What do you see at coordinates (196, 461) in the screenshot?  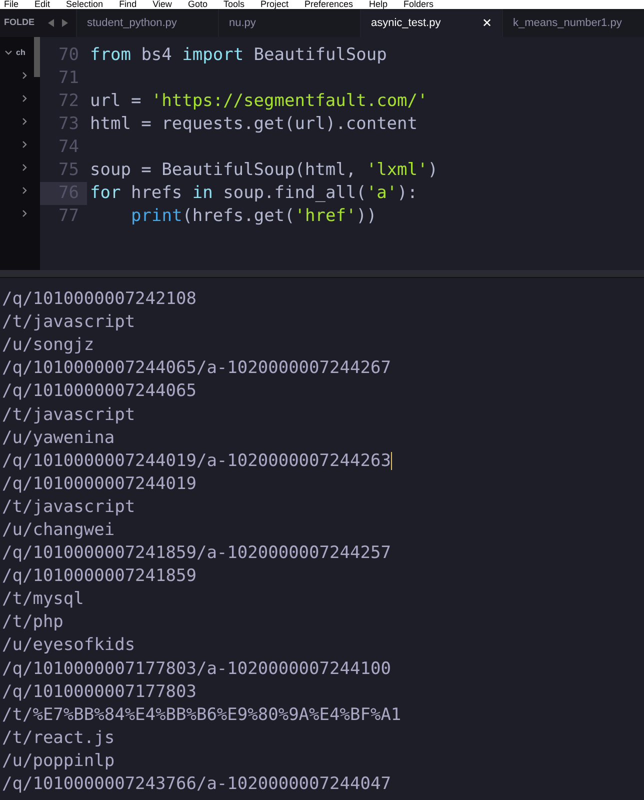 I see `output-line: /q/1010000007244019/a-1020000007244263` at bounding box center [196, 461].